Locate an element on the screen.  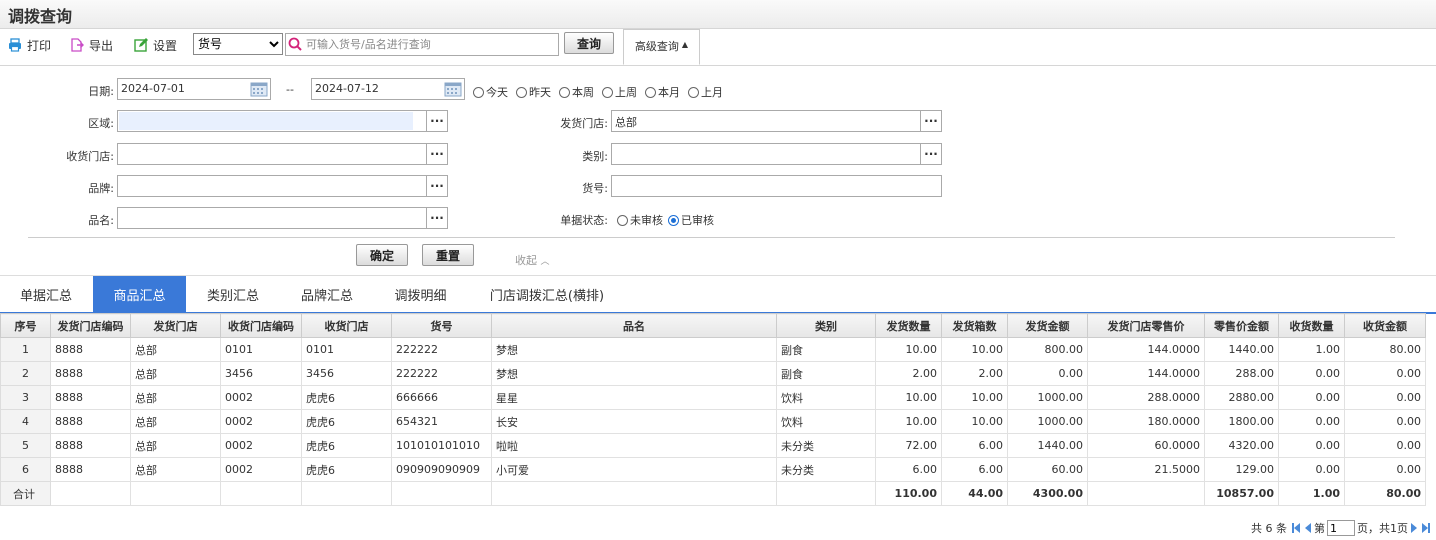
column-header: 发货数量 is located at coordinates (908, 325).